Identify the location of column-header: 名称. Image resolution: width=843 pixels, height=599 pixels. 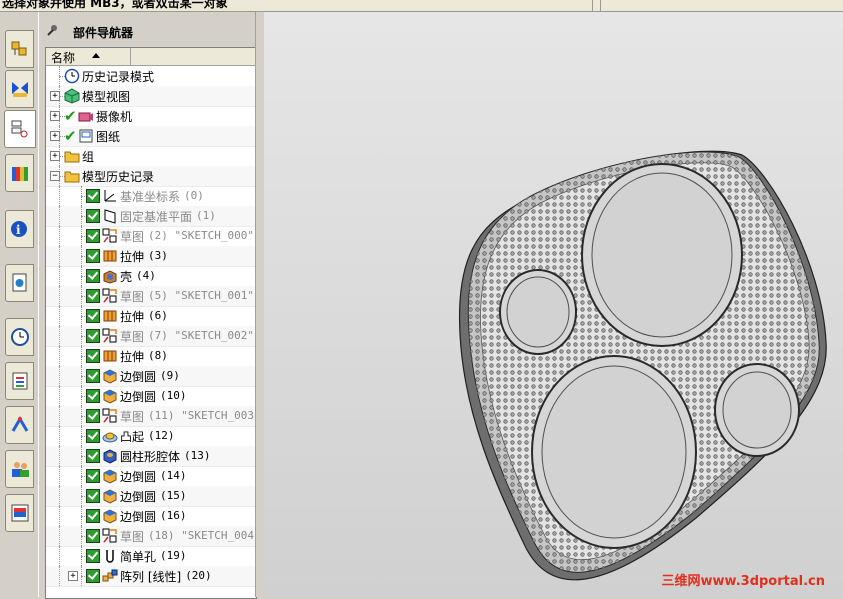
(151, 57).